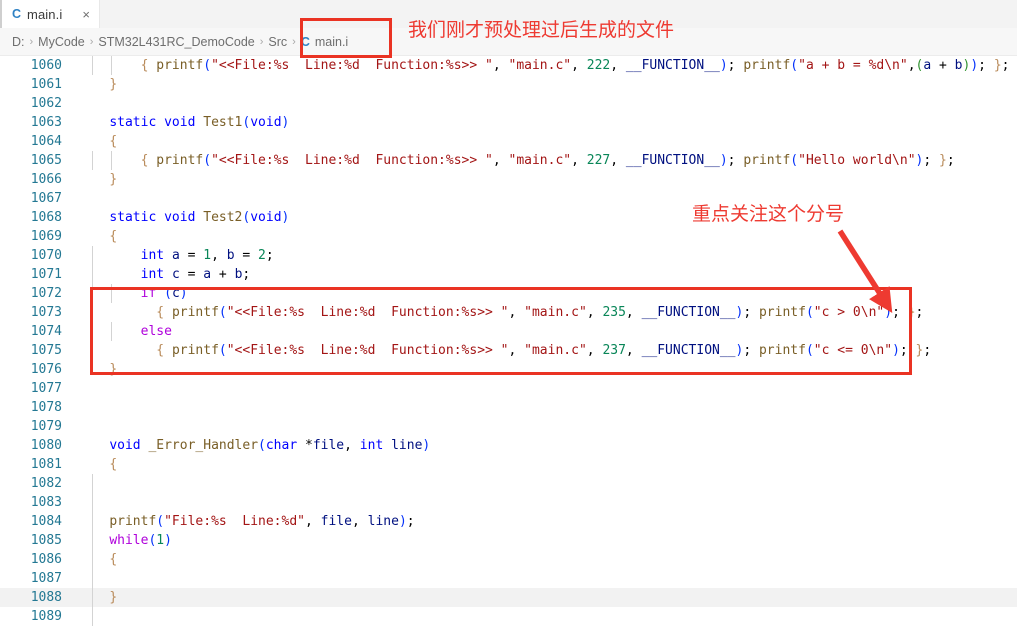 The image size is (1017, 626). What do you see at coordinates (46, 160) in the screenshot?
I see `line-number: 1065` at bounding box center [46, 160].